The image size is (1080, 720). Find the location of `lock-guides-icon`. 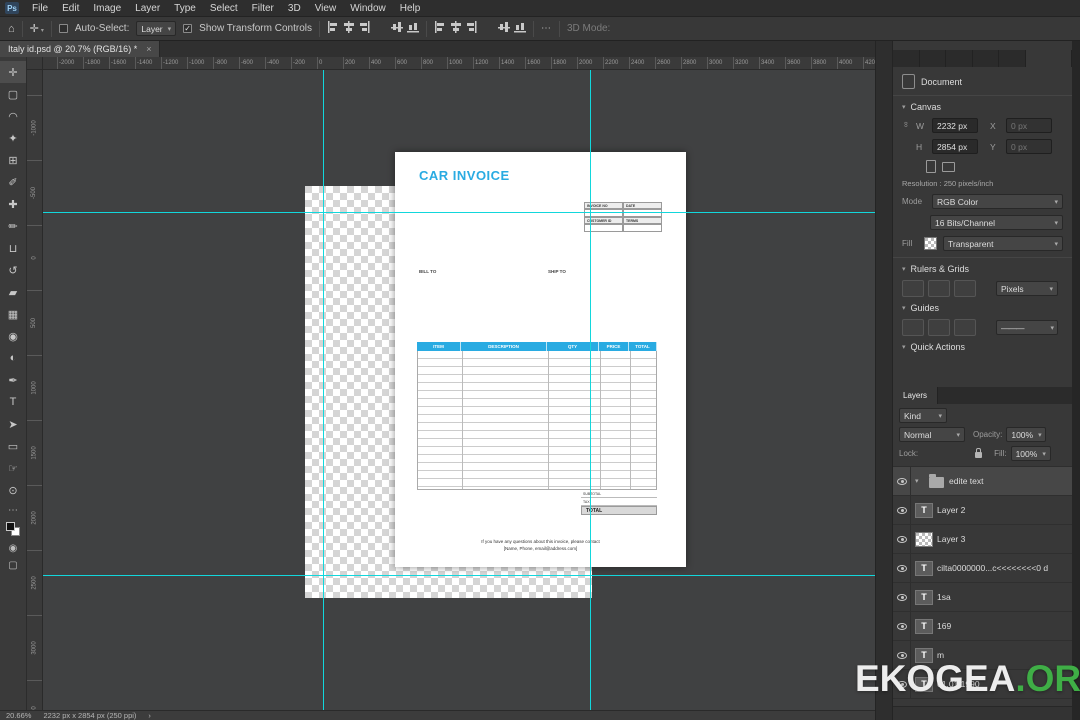

lock-guides-icon is located at coordinates (939, 327).